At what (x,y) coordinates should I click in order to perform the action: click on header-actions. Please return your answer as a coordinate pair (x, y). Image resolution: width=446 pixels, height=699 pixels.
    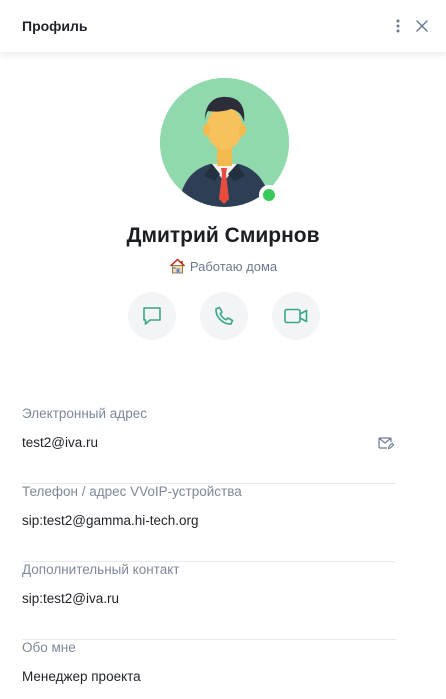
    Looking at the image, I should click on (410, 26).